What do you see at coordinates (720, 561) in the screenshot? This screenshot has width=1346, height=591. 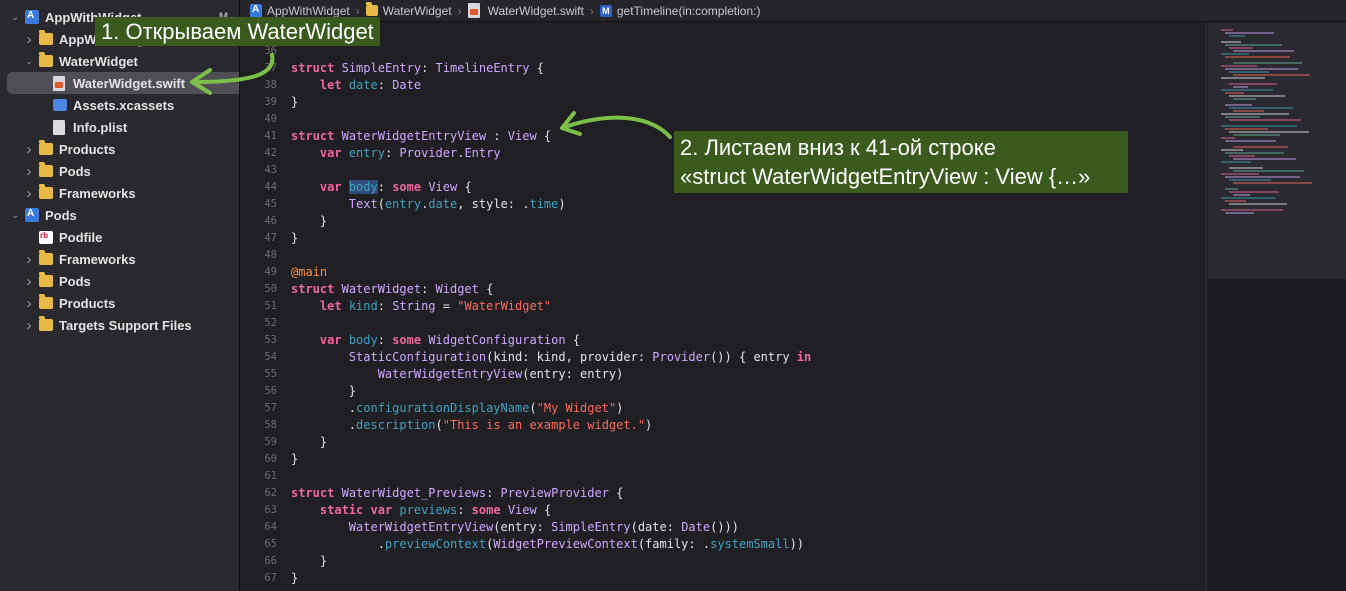 I see `code-line: 66 }` at bounding box center [720, 561].